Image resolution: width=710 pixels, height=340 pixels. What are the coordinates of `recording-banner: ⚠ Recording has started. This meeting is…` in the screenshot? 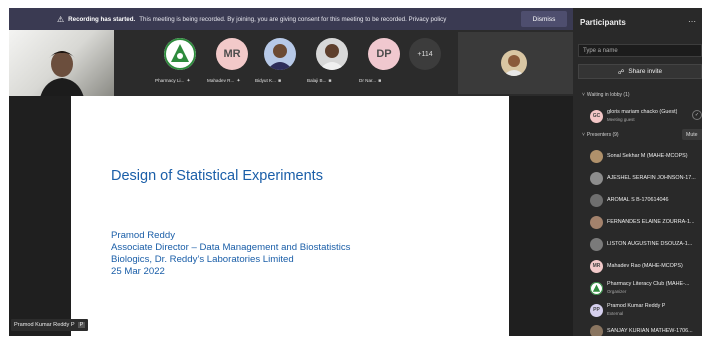 It's located at (291, 19).